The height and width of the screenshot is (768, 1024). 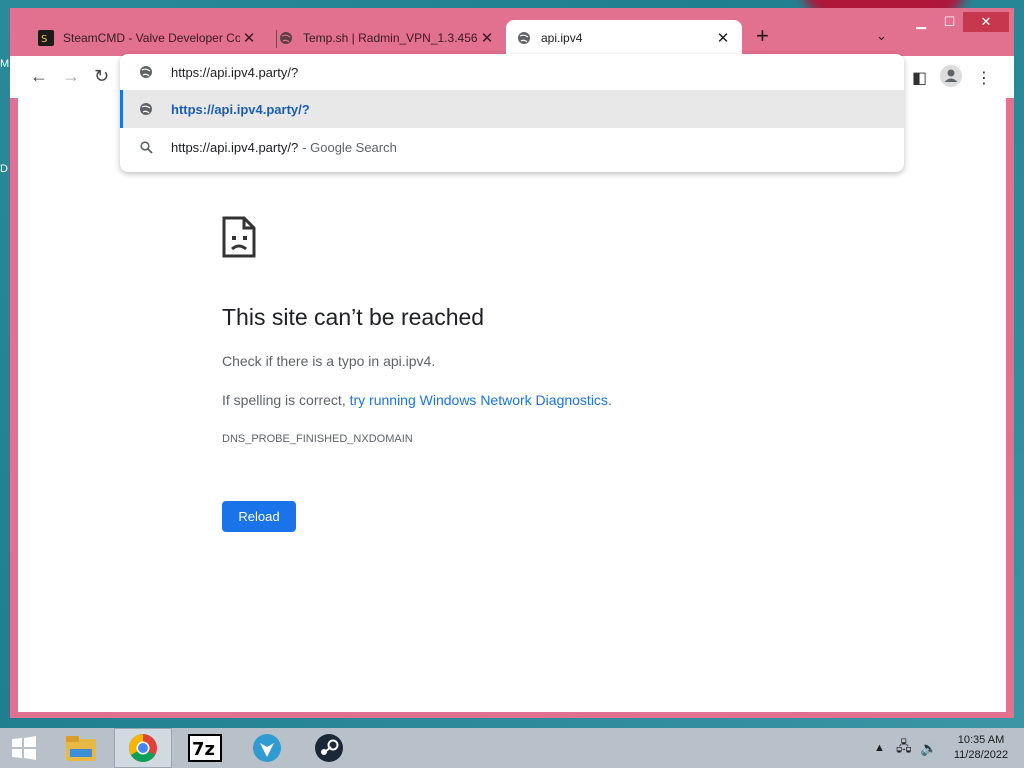 I want to click on omnibox: https://api.ipv4.party/?, so click(x=512, y=72).